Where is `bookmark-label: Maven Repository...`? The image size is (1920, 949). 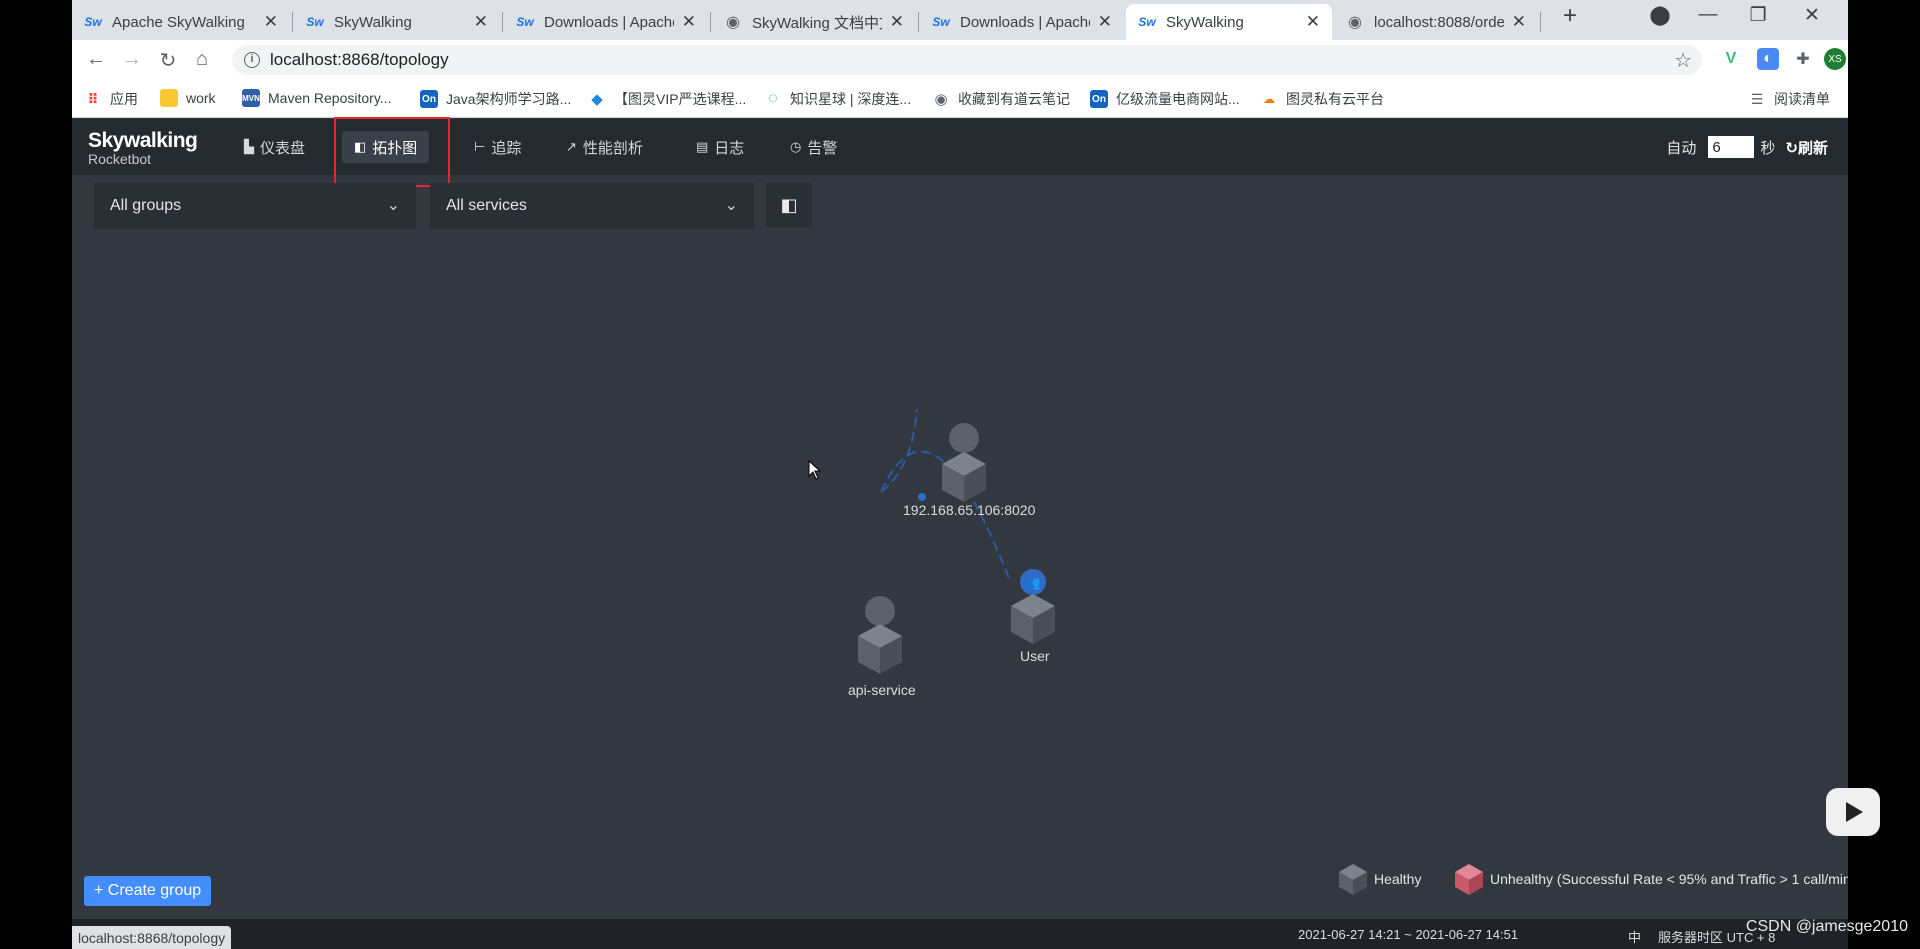
bookmark-label: Maven Repository... is located at coordinates (330, 98).